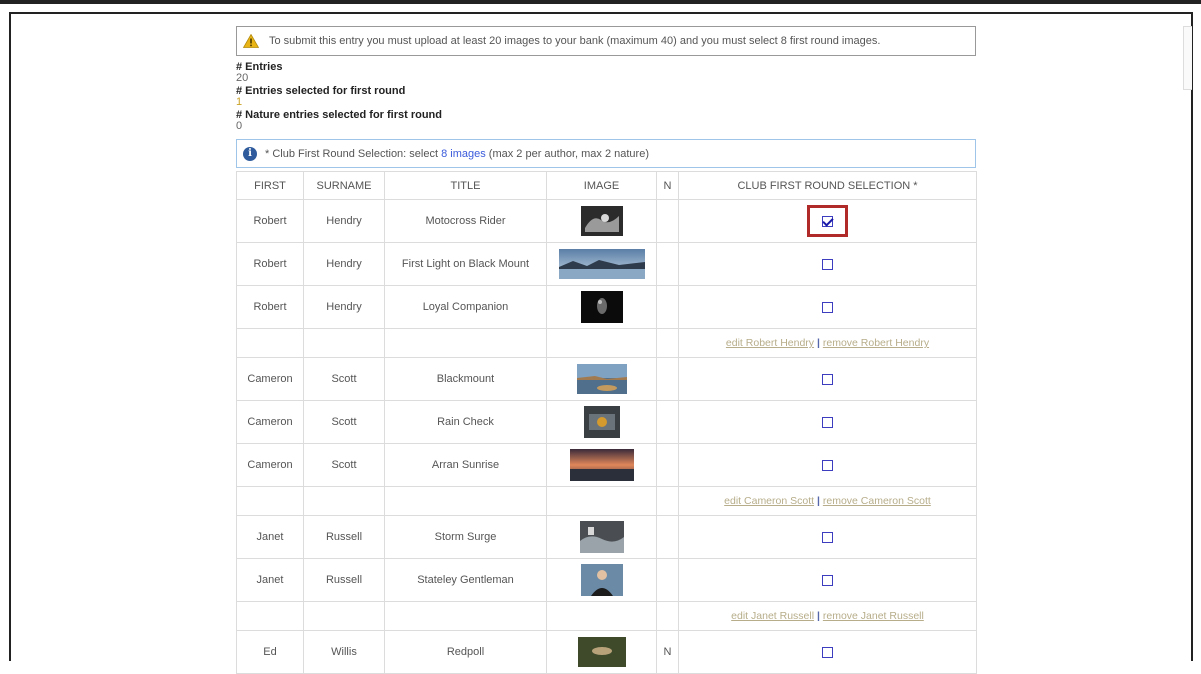 This screenshot has height=674, width=1201. I want to click on cell-title: First Light on Black Mount, so click(465, 264).